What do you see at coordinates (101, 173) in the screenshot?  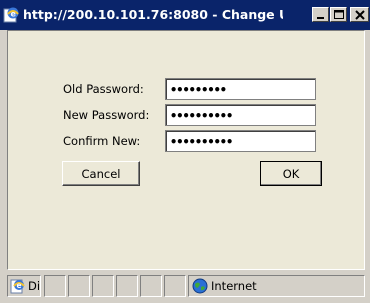 I see `cancel-button: Cancel` at bounding box center [101, 173].